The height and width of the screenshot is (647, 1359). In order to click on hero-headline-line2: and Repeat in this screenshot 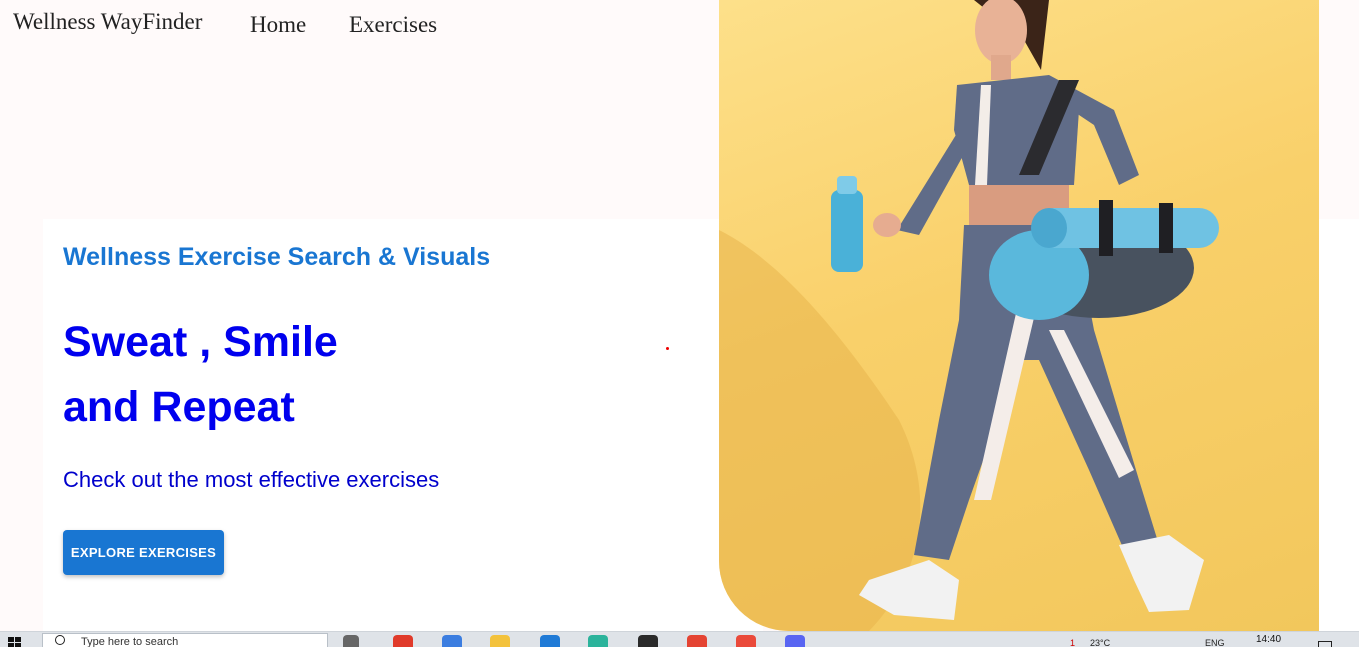, I will do `click(179, 407)`.